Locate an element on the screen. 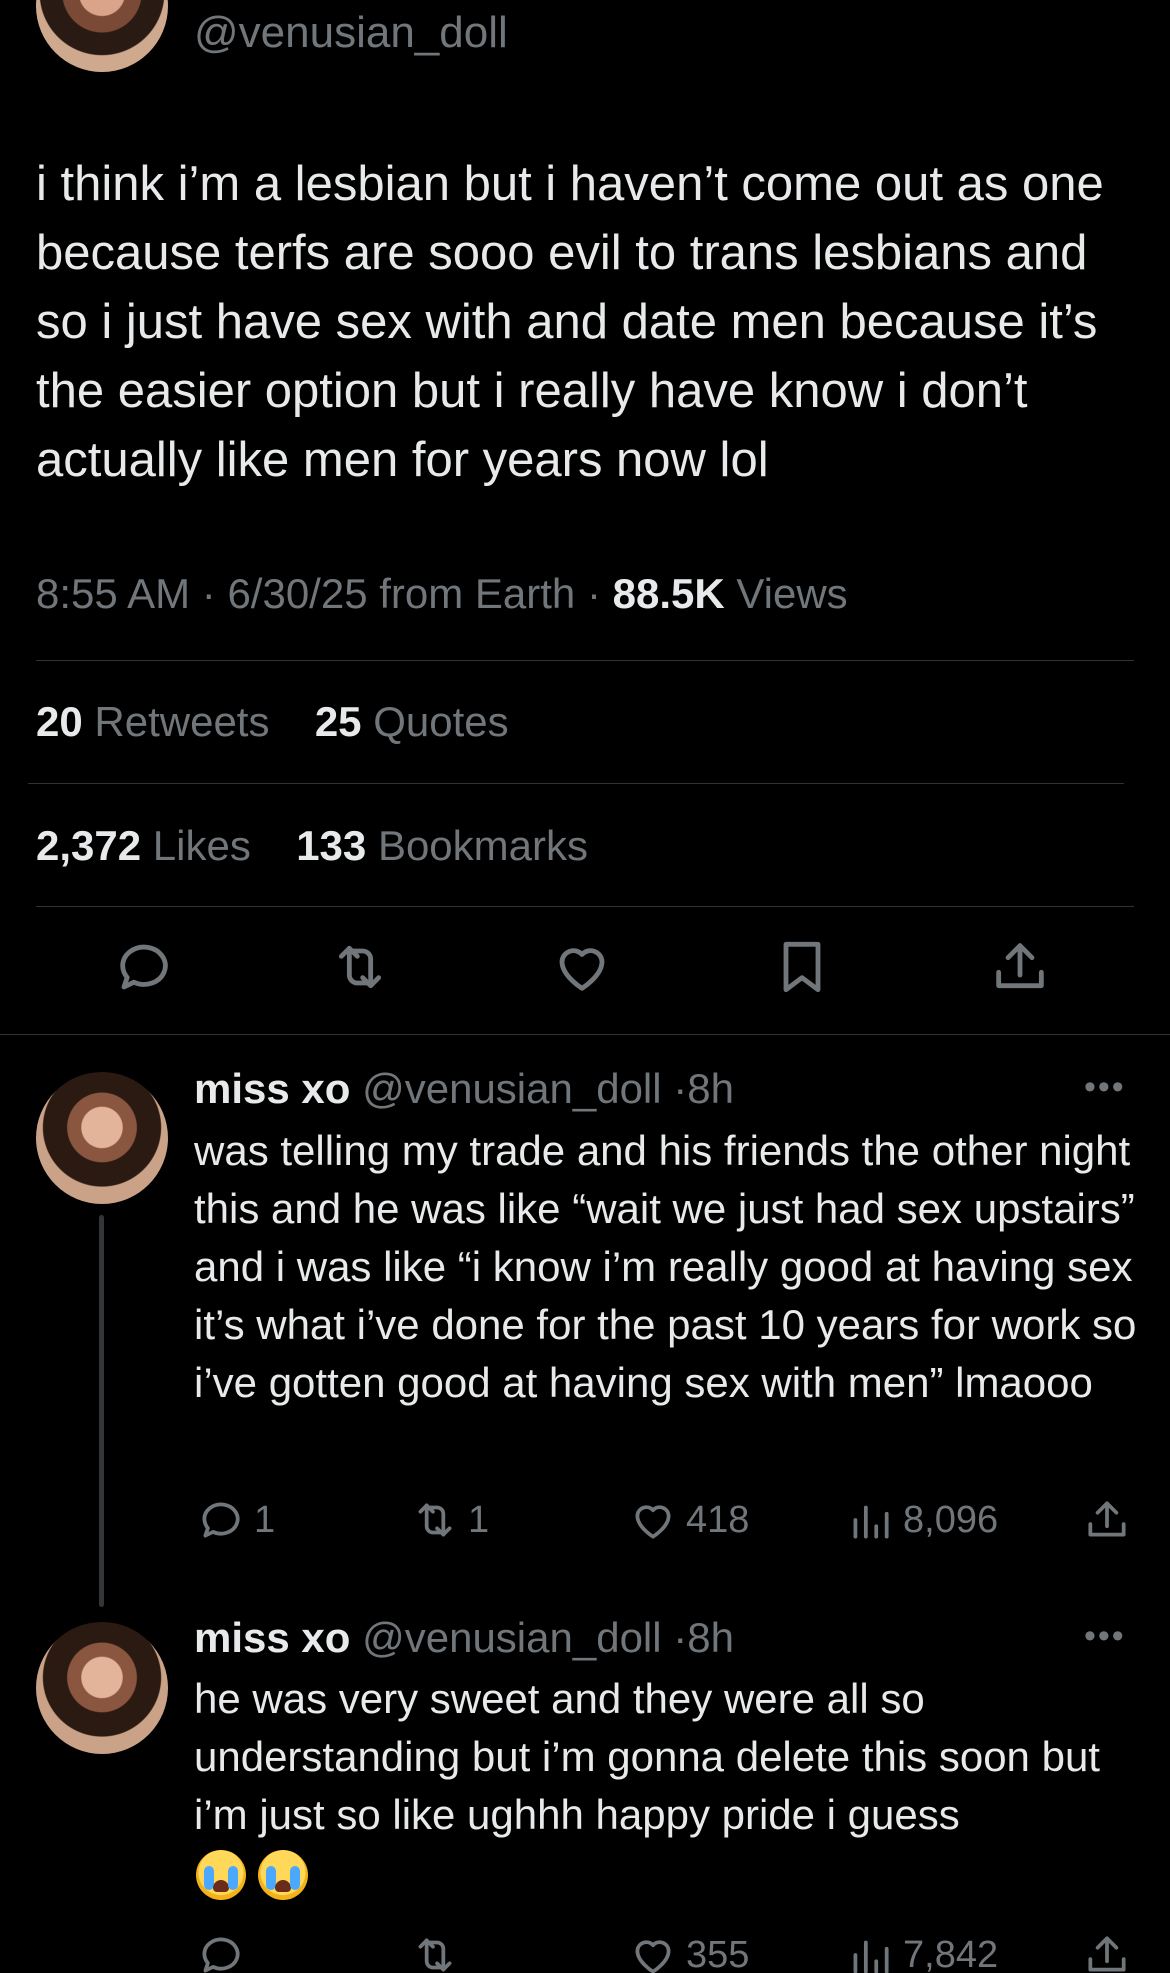 This screenshot has height=1973, width=1170. bookmark-icon is located at coordinates (802, 967).